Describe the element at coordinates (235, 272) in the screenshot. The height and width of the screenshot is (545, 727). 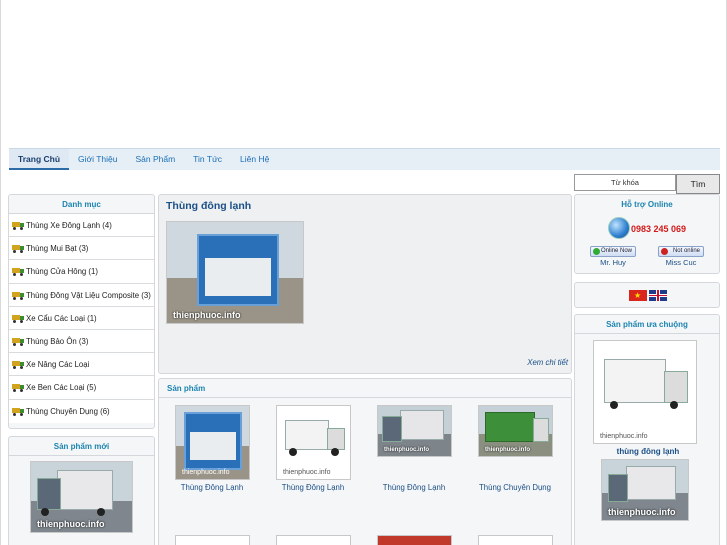
I see `featured-image: thienphuoc.info` at that location.